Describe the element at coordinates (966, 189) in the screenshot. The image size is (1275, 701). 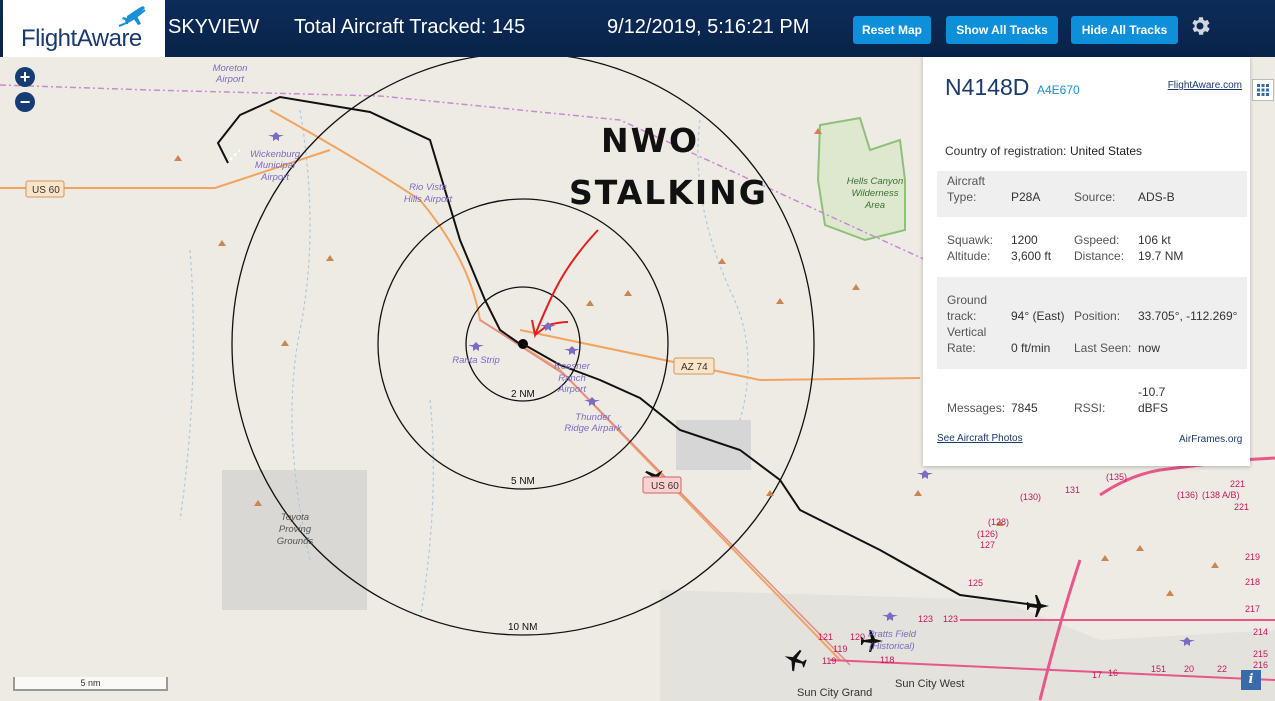
I see `aircraft-type-label: Aircraft Type:` at that location.